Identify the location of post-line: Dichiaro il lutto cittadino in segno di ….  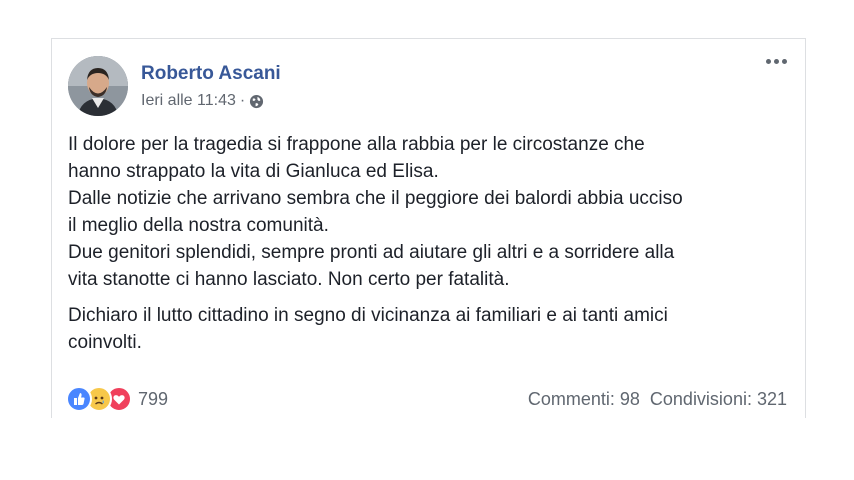
(368, 315).